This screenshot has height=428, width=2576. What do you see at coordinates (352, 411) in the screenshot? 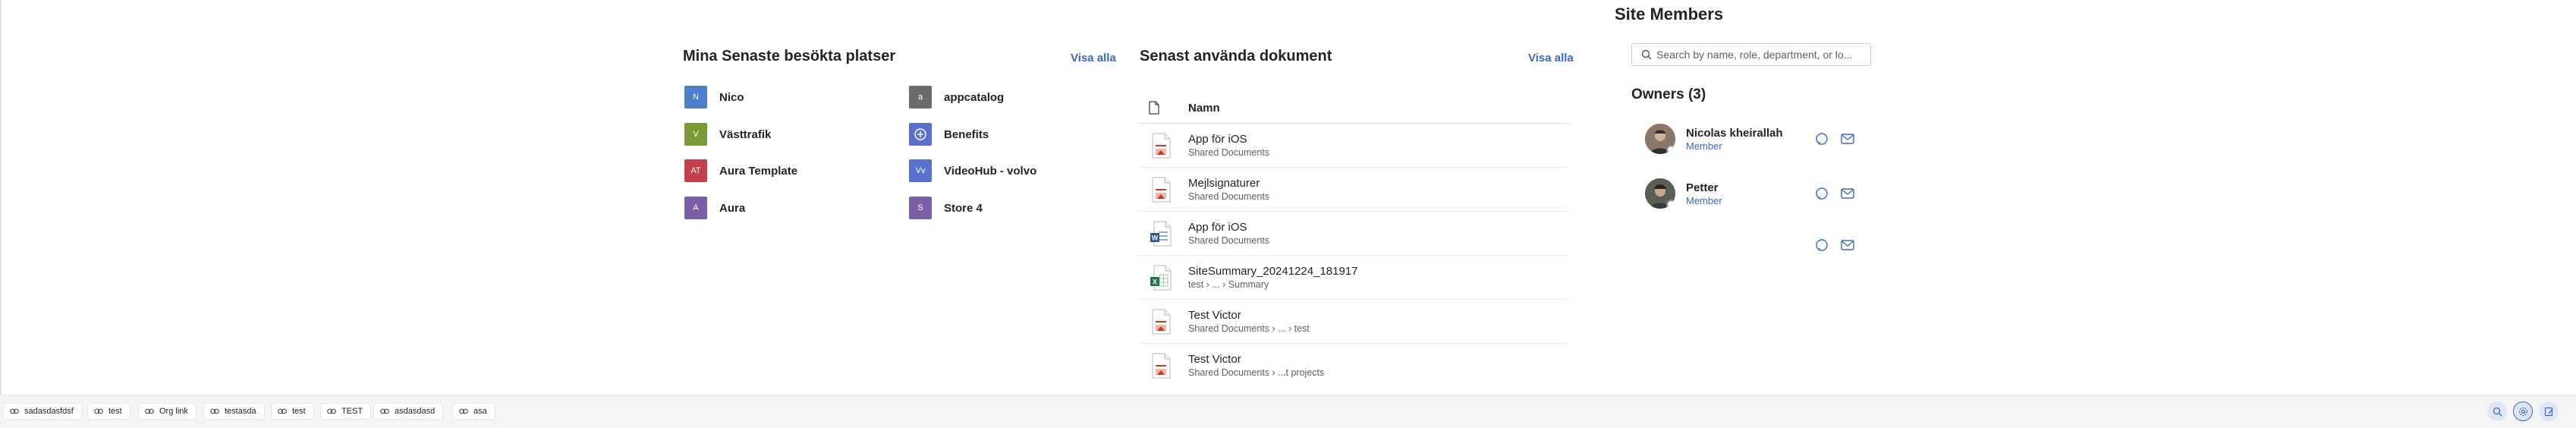
I see `footer-link-label: TEST` at bounding box center [352, 411].